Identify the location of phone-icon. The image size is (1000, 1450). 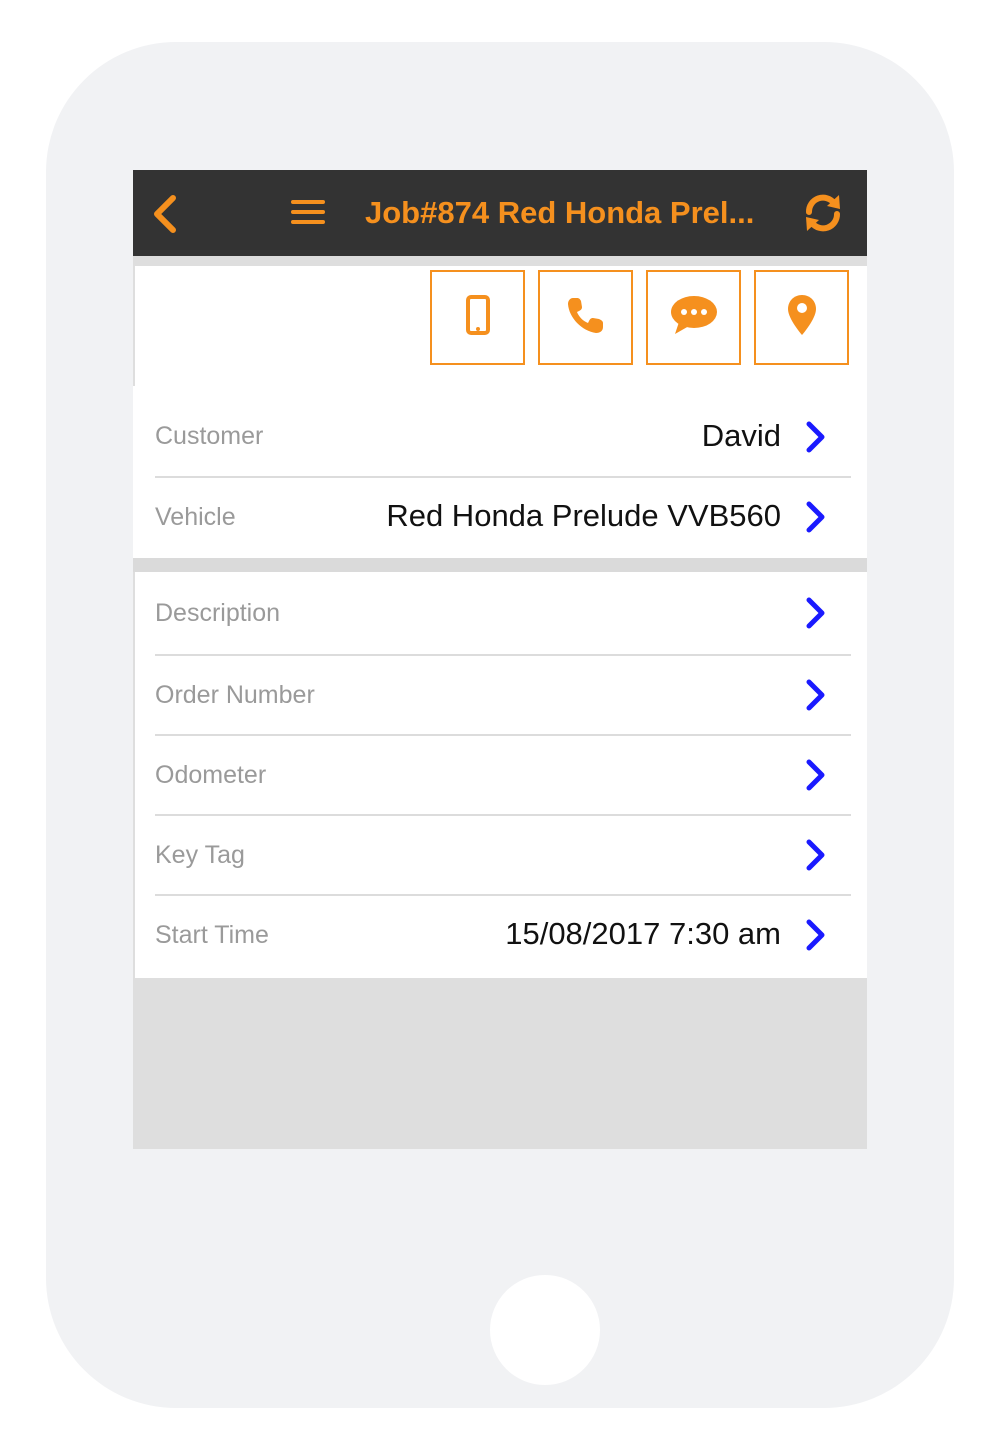
(586, 317).